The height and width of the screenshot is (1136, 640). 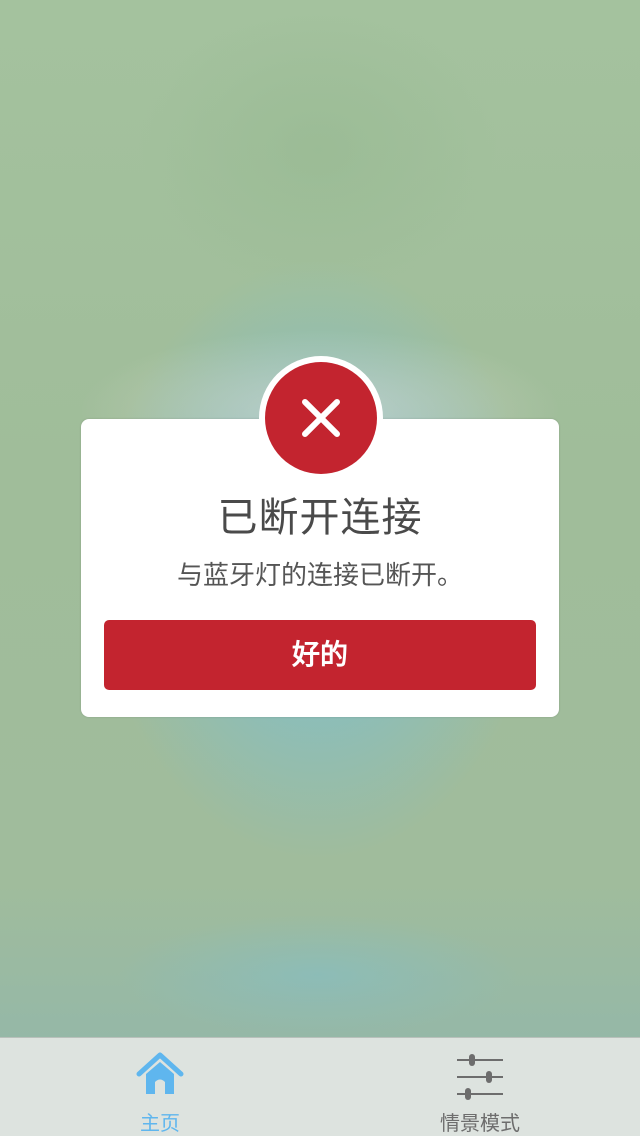 What do you see at coordinates (320, 655) in the screenshot?
I see `ok-button: 好的` at bounding box center [320, 655].